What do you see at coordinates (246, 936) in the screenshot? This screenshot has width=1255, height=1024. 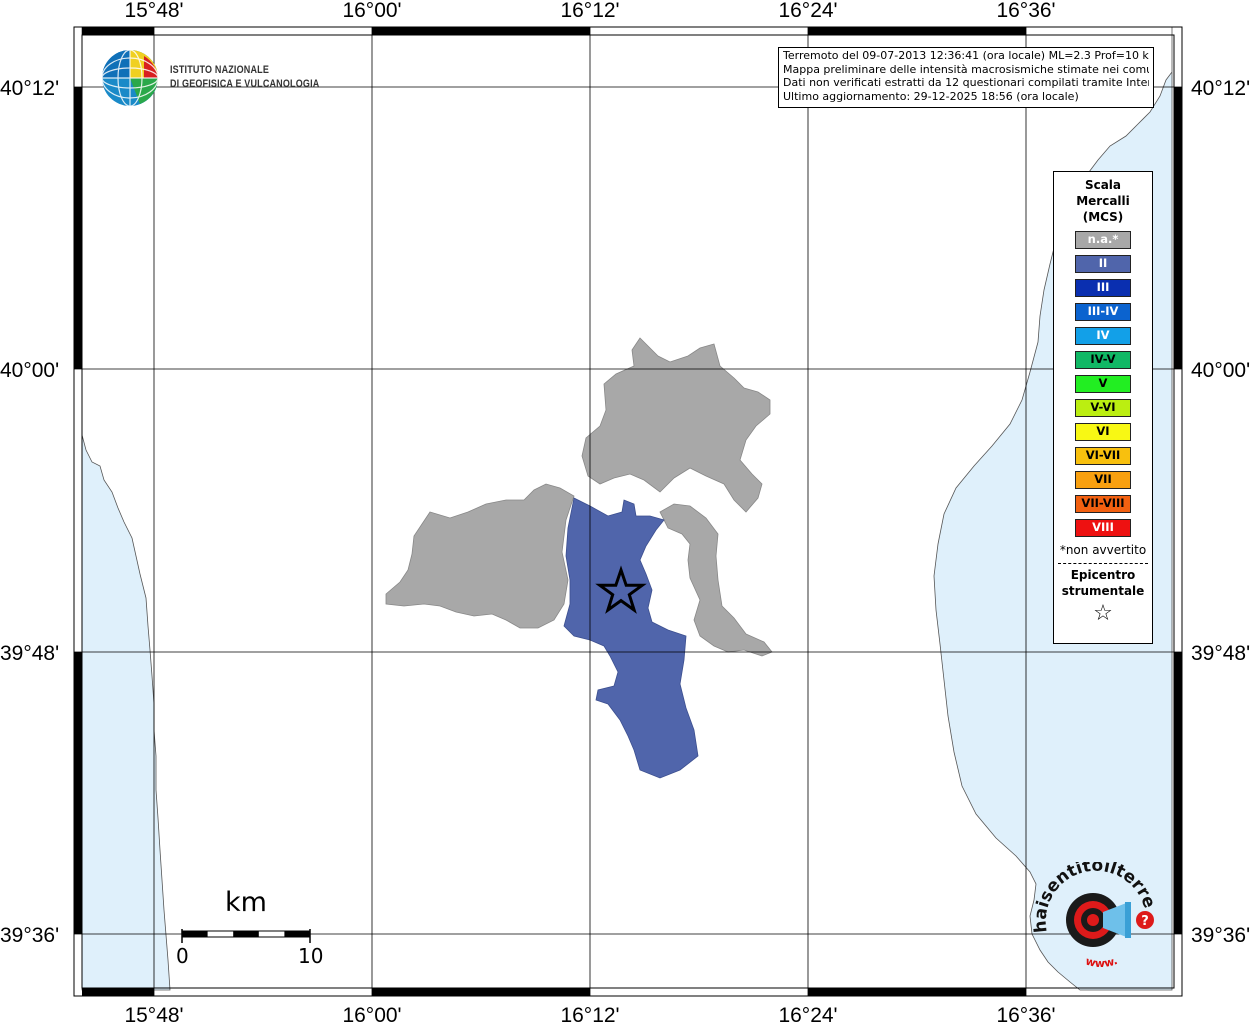 I see `scale-bar-graphic` at bounding box center [246, 936].